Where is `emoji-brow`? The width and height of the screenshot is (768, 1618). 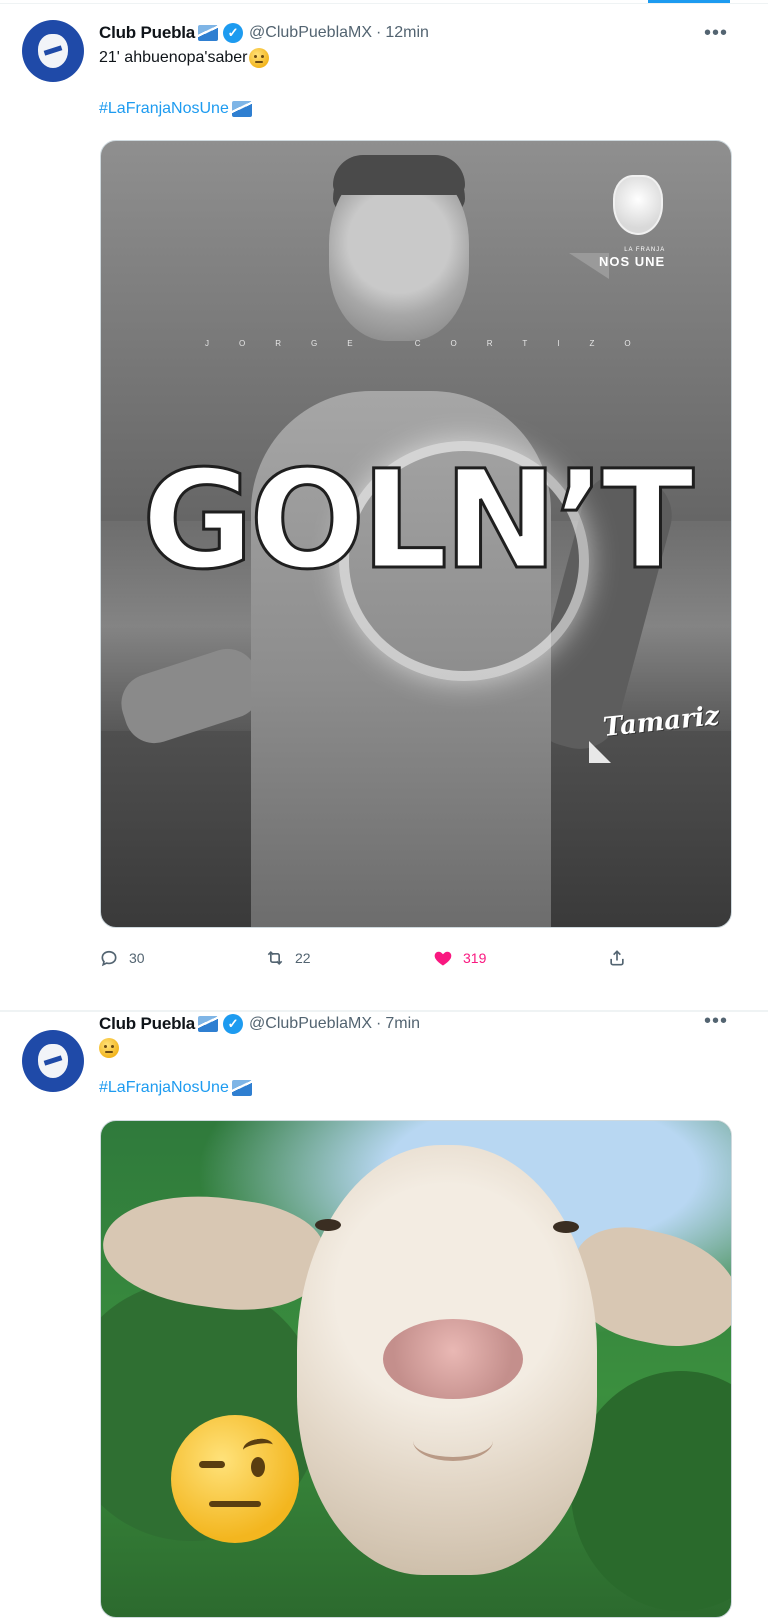 emoji-brow is located at coordinates (258, 1447).